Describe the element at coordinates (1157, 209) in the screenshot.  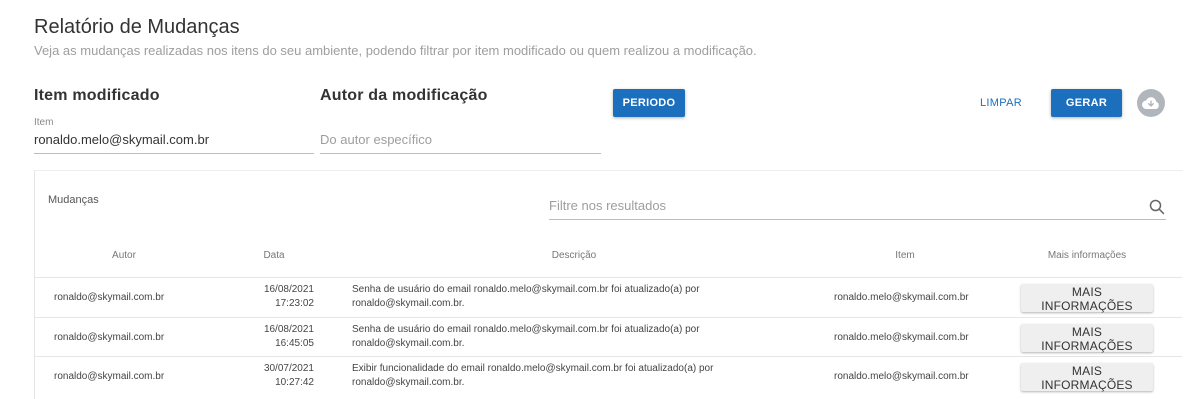
I see `search-icon` at that location.